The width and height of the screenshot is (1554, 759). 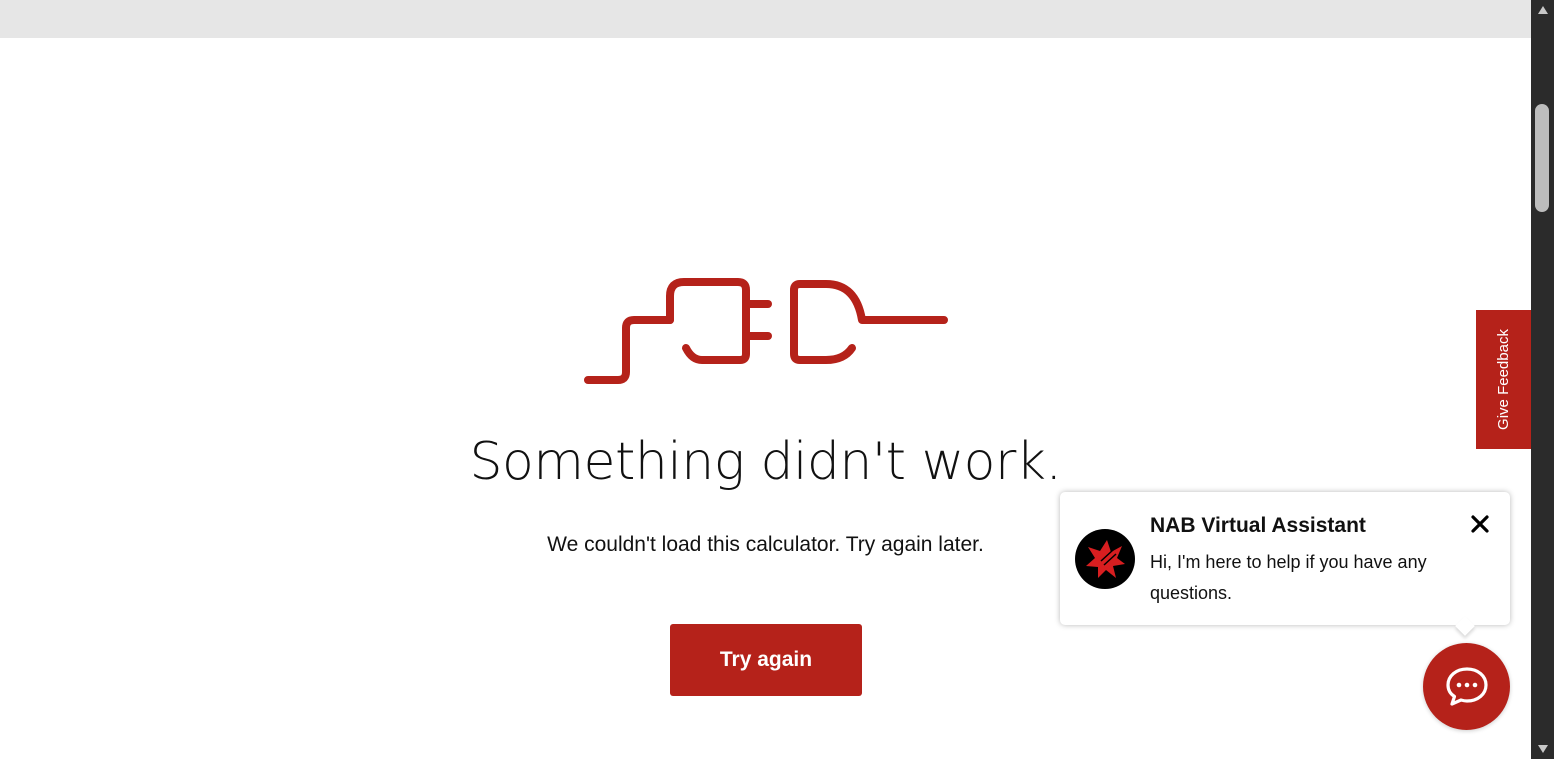 I want to click on close-icon, so click(x=1480, y=524).